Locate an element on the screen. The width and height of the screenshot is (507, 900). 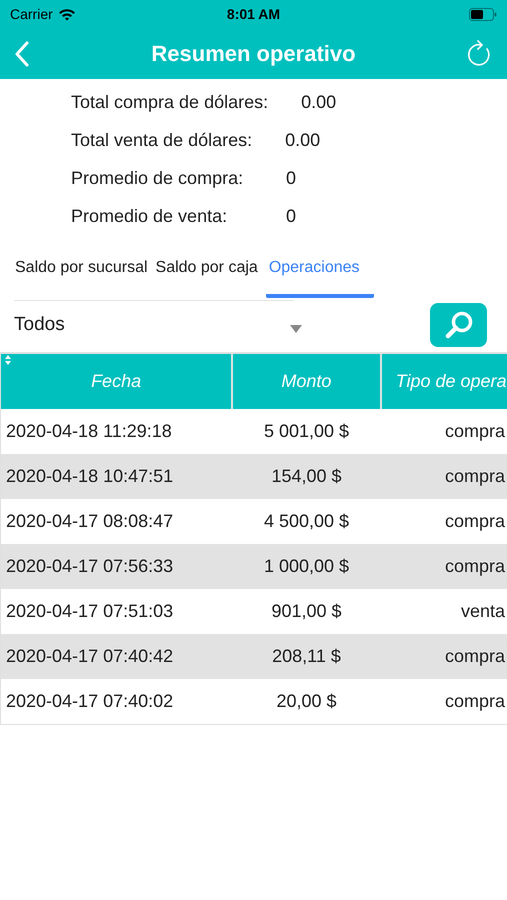
back-icon is located at coordinates (22, 53).